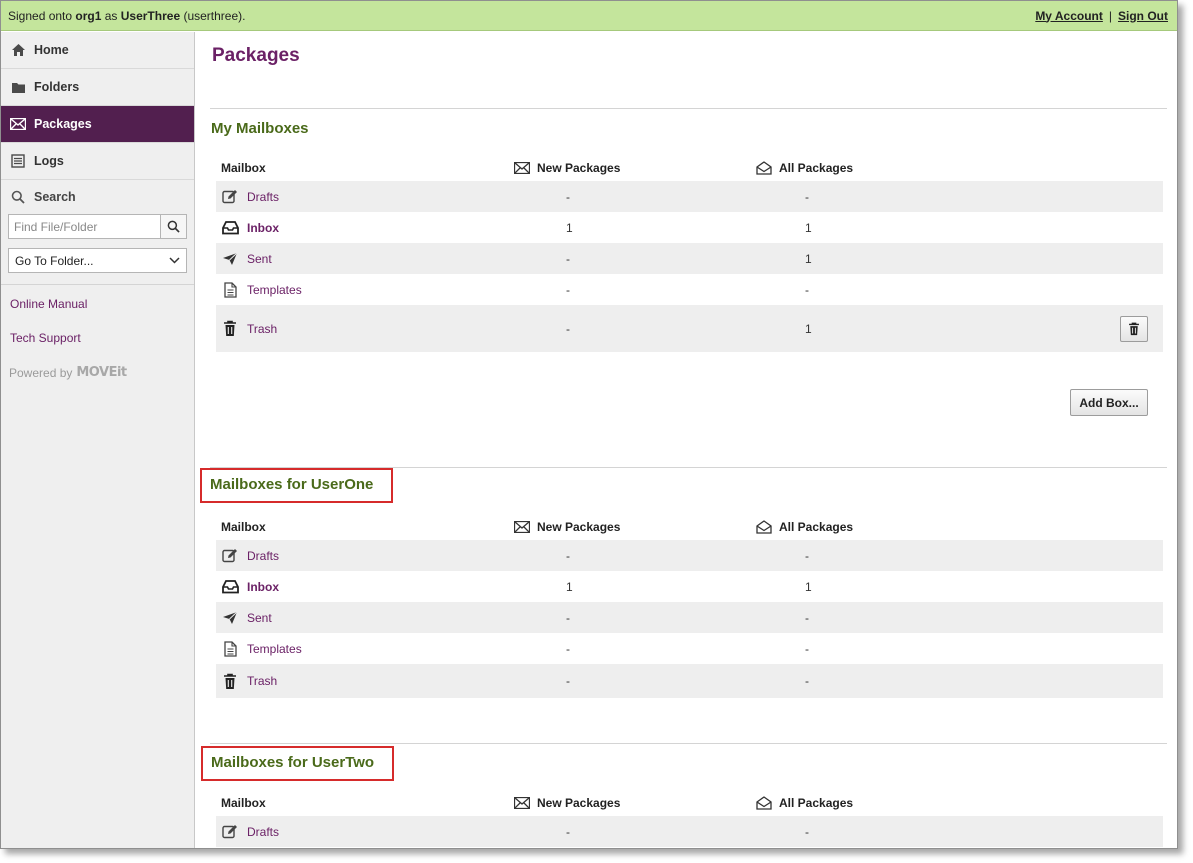  What do you see at coordinates (101, 372) in the screenshot?
I see `moveit-logo: MOVEit` at bounding box center [101, 372].